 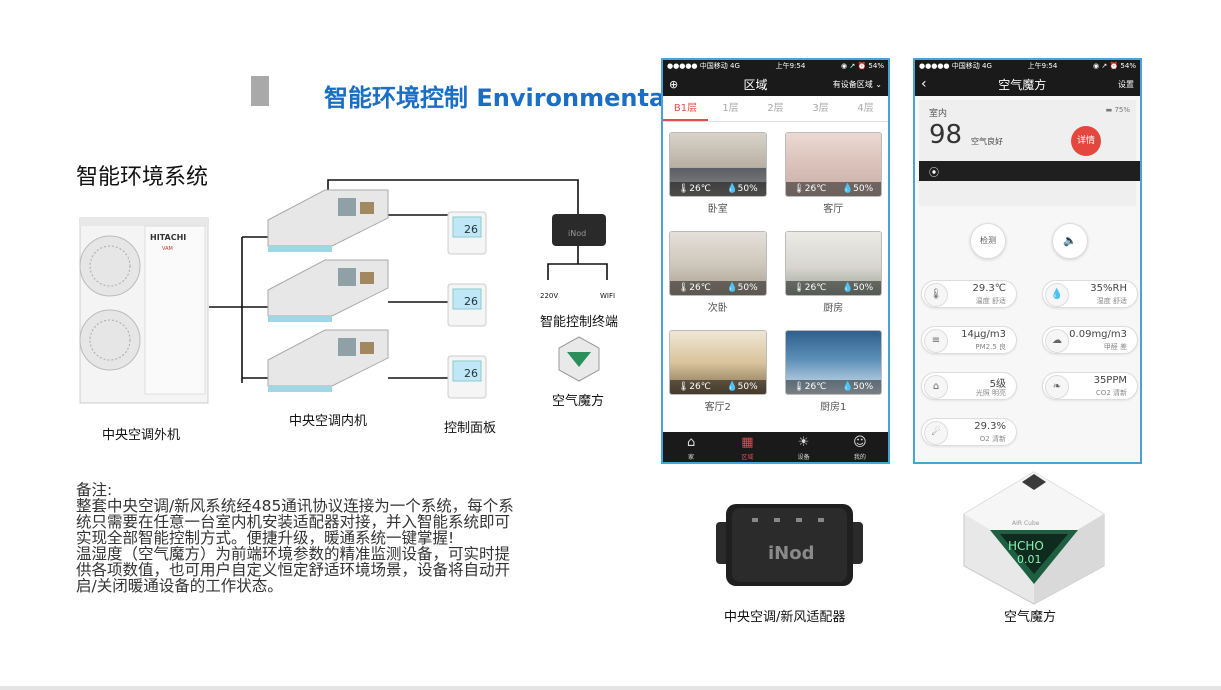 I want to click on cube-brand-text: AIR Cube, so click(x=1026, y=523).